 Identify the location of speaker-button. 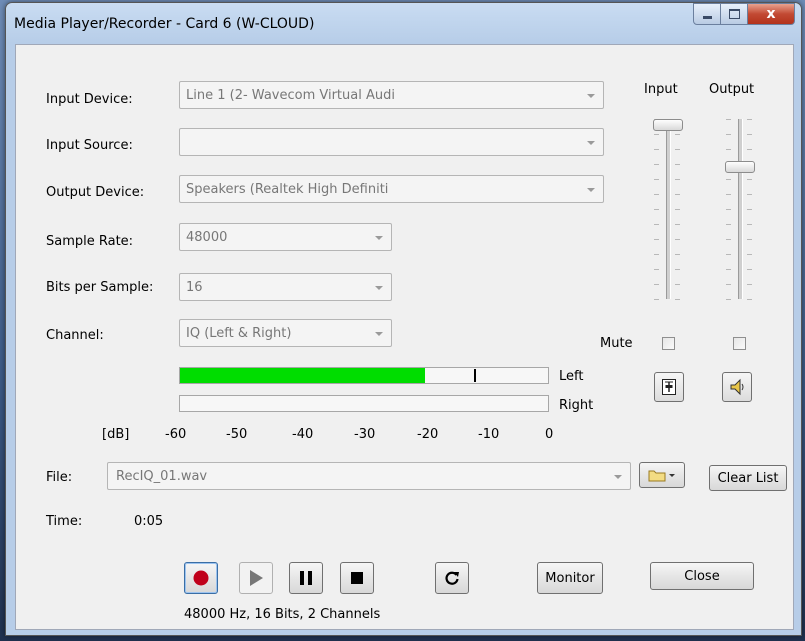
(737, 387).